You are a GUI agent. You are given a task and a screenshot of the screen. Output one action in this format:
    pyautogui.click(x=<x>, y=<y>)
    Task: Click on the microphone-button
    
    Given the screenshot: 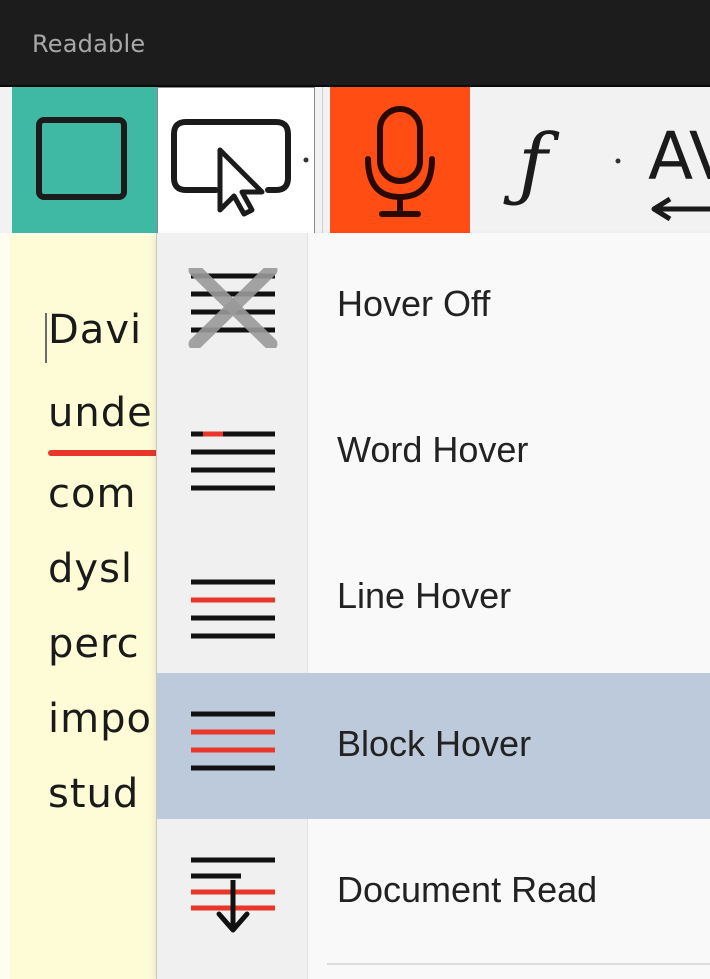 What is the action you would take?
    pyautogui.click(x=400, y=160)
    